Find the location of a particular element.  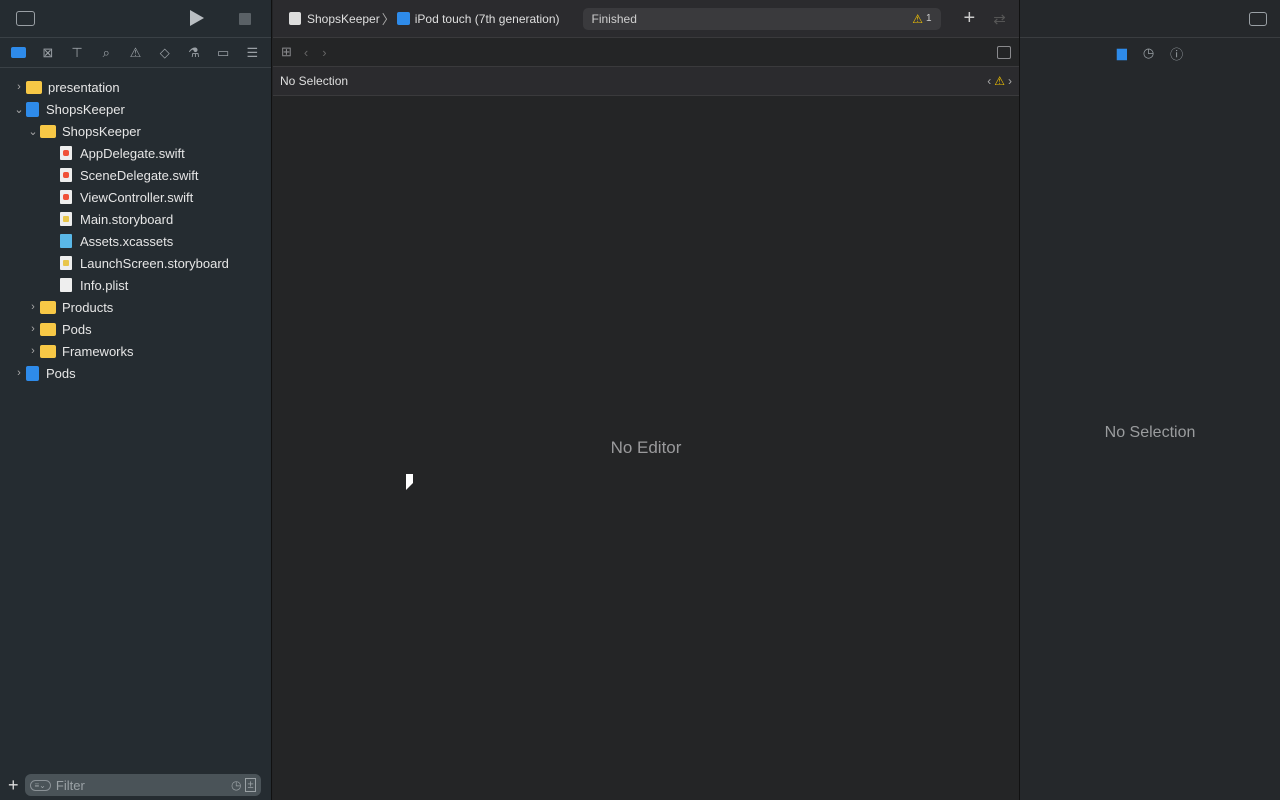

tree-item: SceneDelegate.swift is located at coordinates (135, 175).